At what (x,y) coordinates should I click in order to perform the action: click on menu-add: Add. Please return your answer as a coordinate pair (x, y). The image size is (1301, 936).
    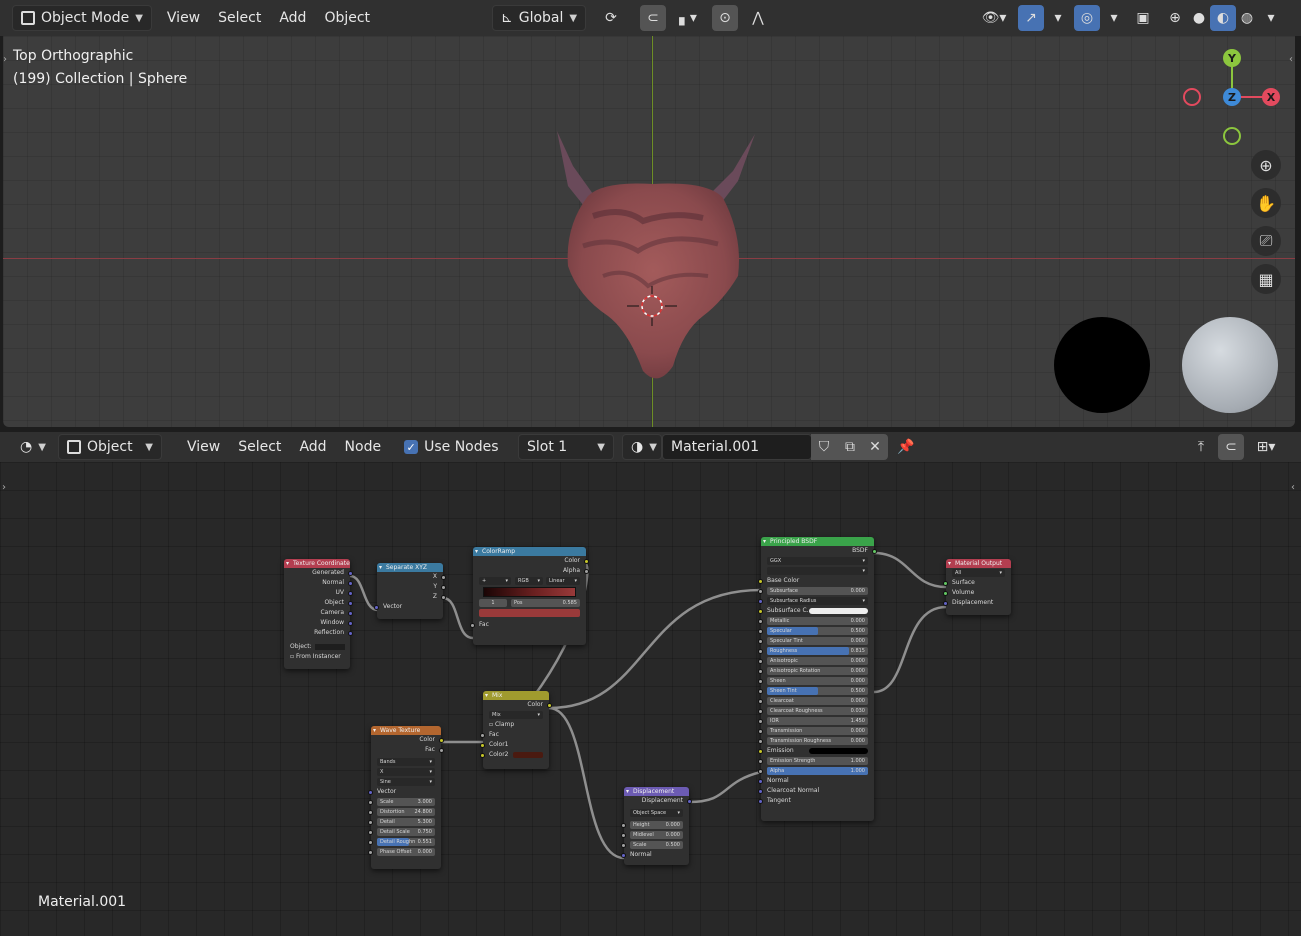
    Looking at the image, I should click on (312, 447).